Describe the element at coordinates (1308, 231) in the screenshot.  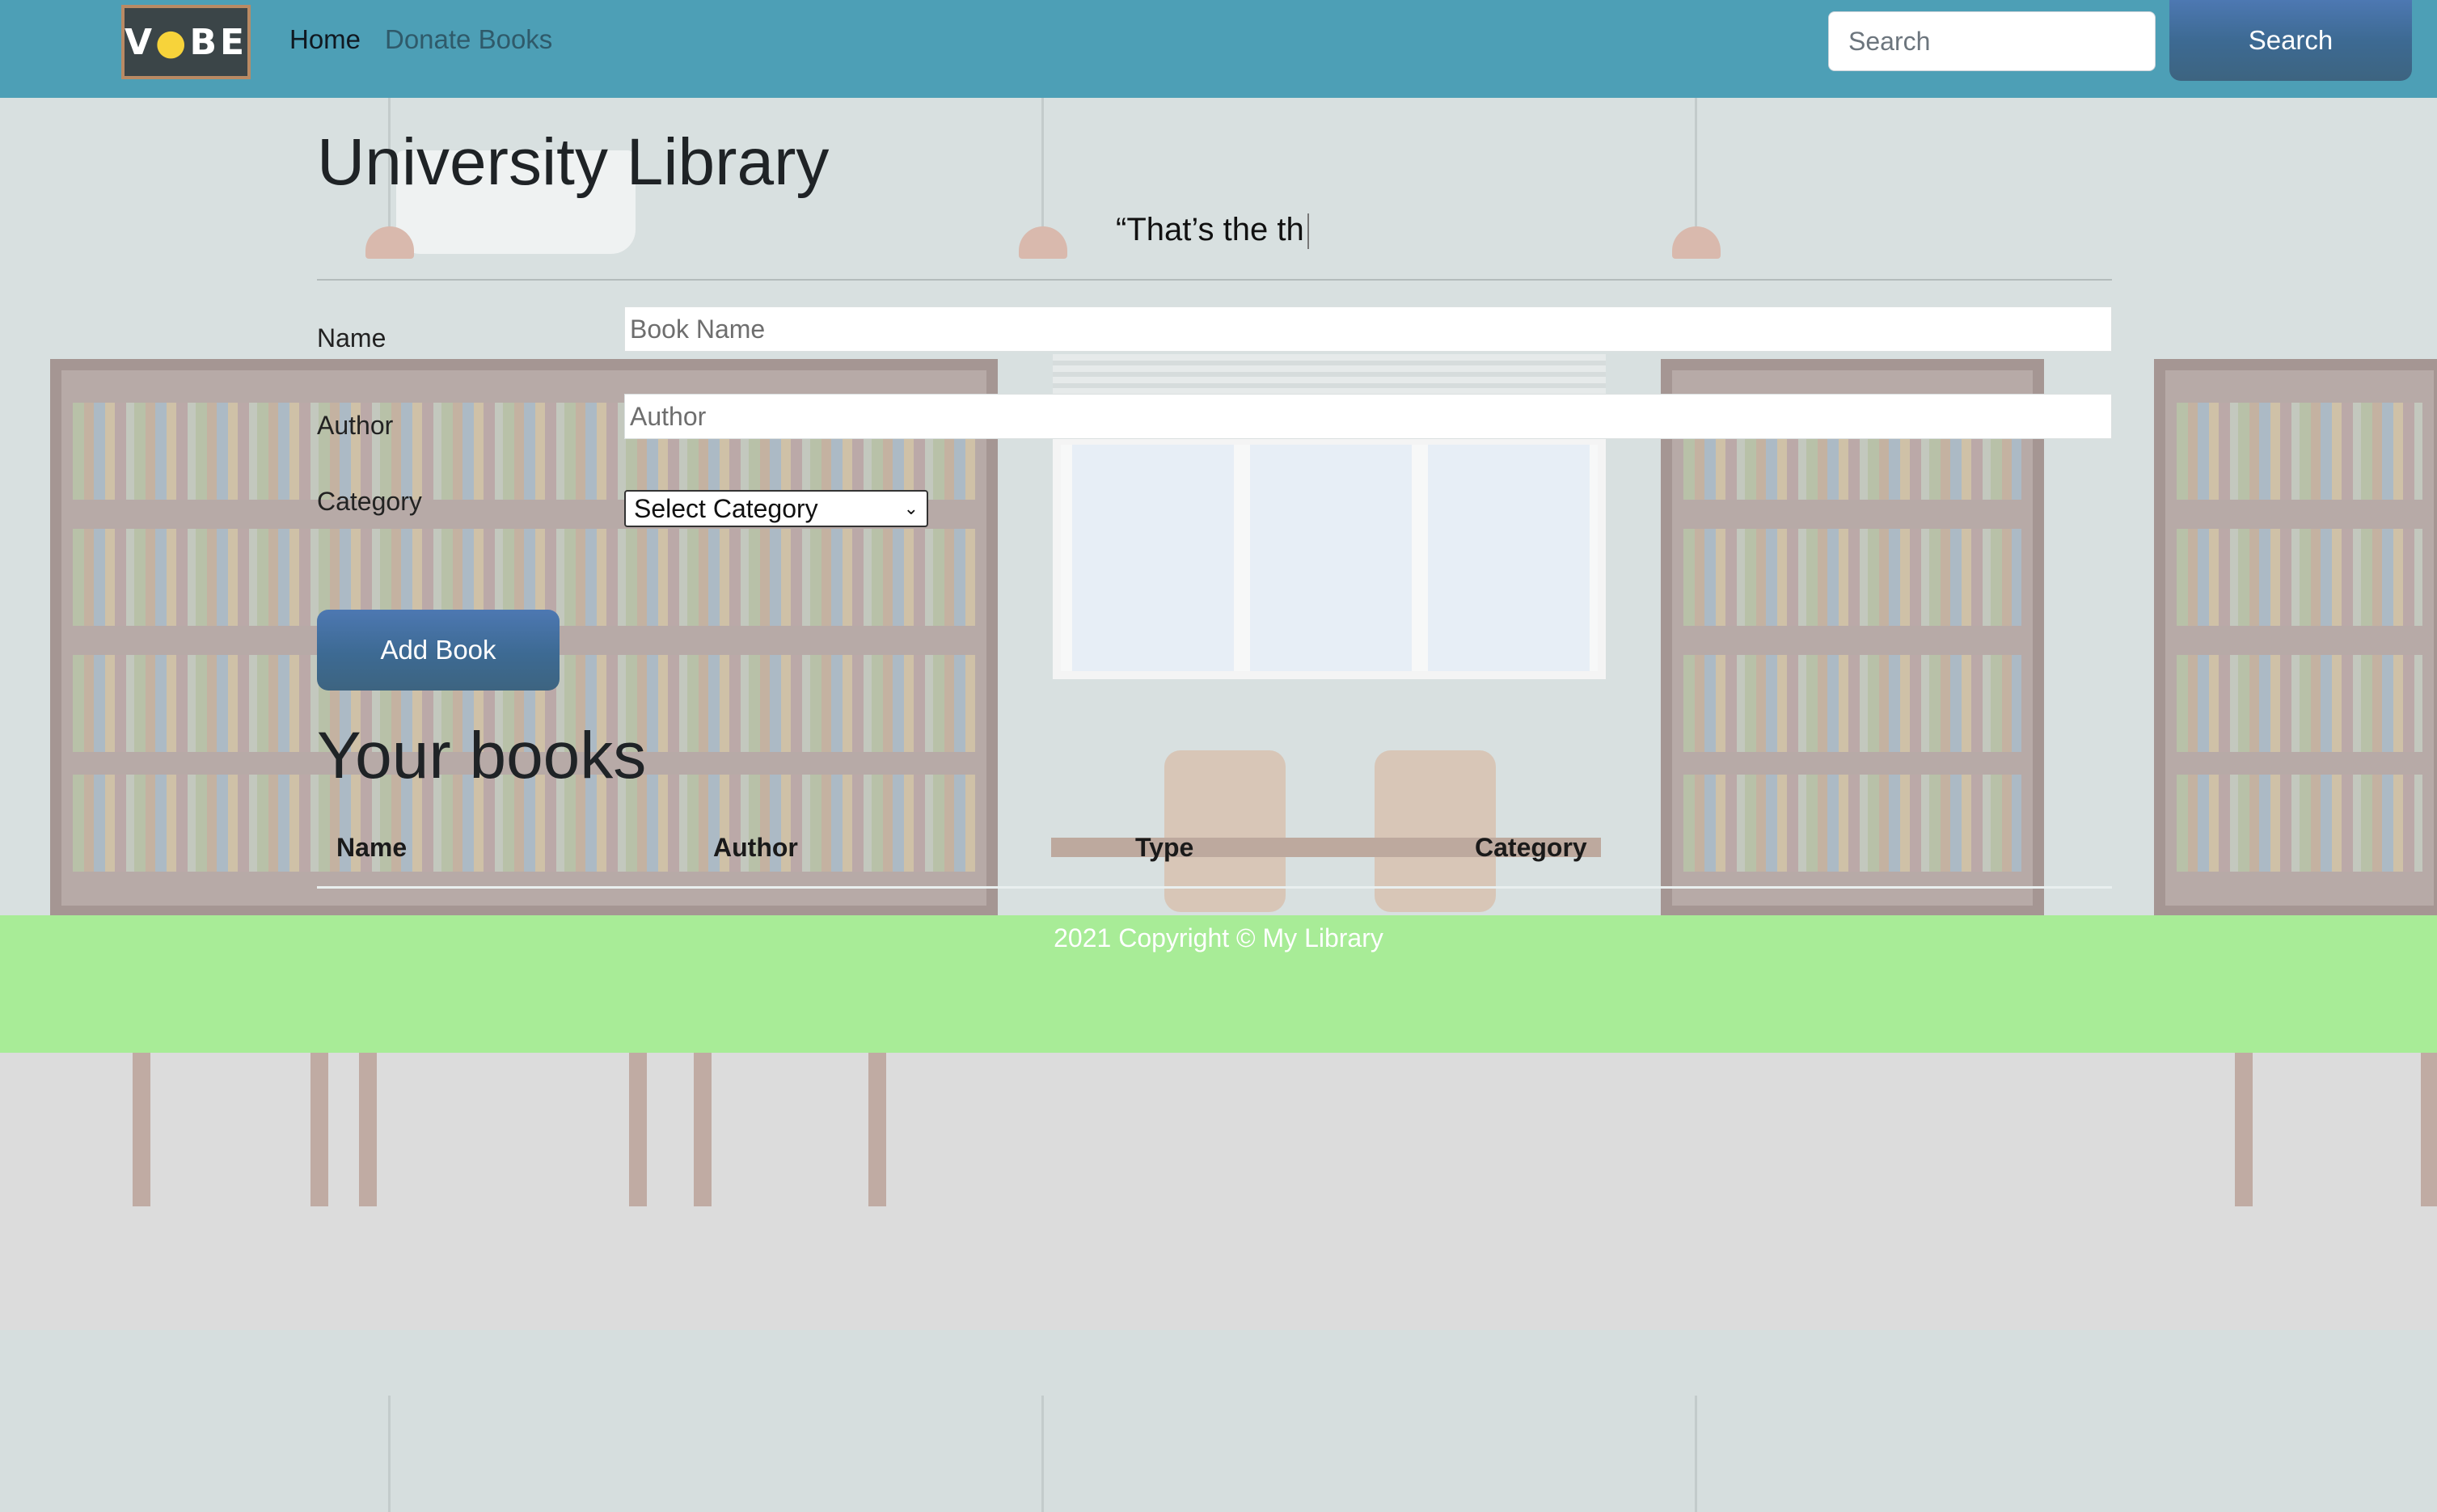
I see `typing-caret` at that location.